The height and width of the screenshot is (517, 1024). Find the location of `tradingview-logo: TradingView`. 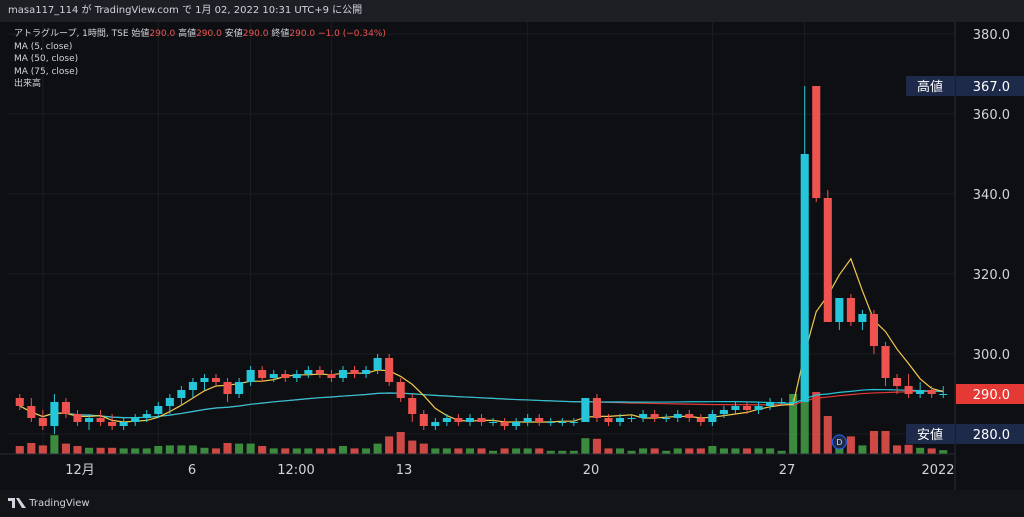

tradingview-logo: TradingView is located at coordinates (49, 503).